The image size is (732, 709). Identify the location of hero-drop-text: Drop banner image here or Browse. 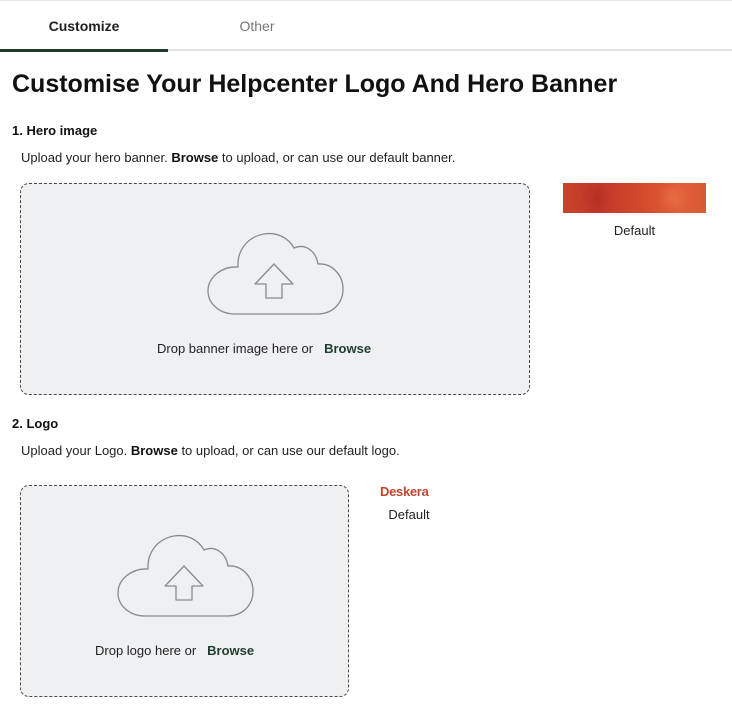
(264, 348).